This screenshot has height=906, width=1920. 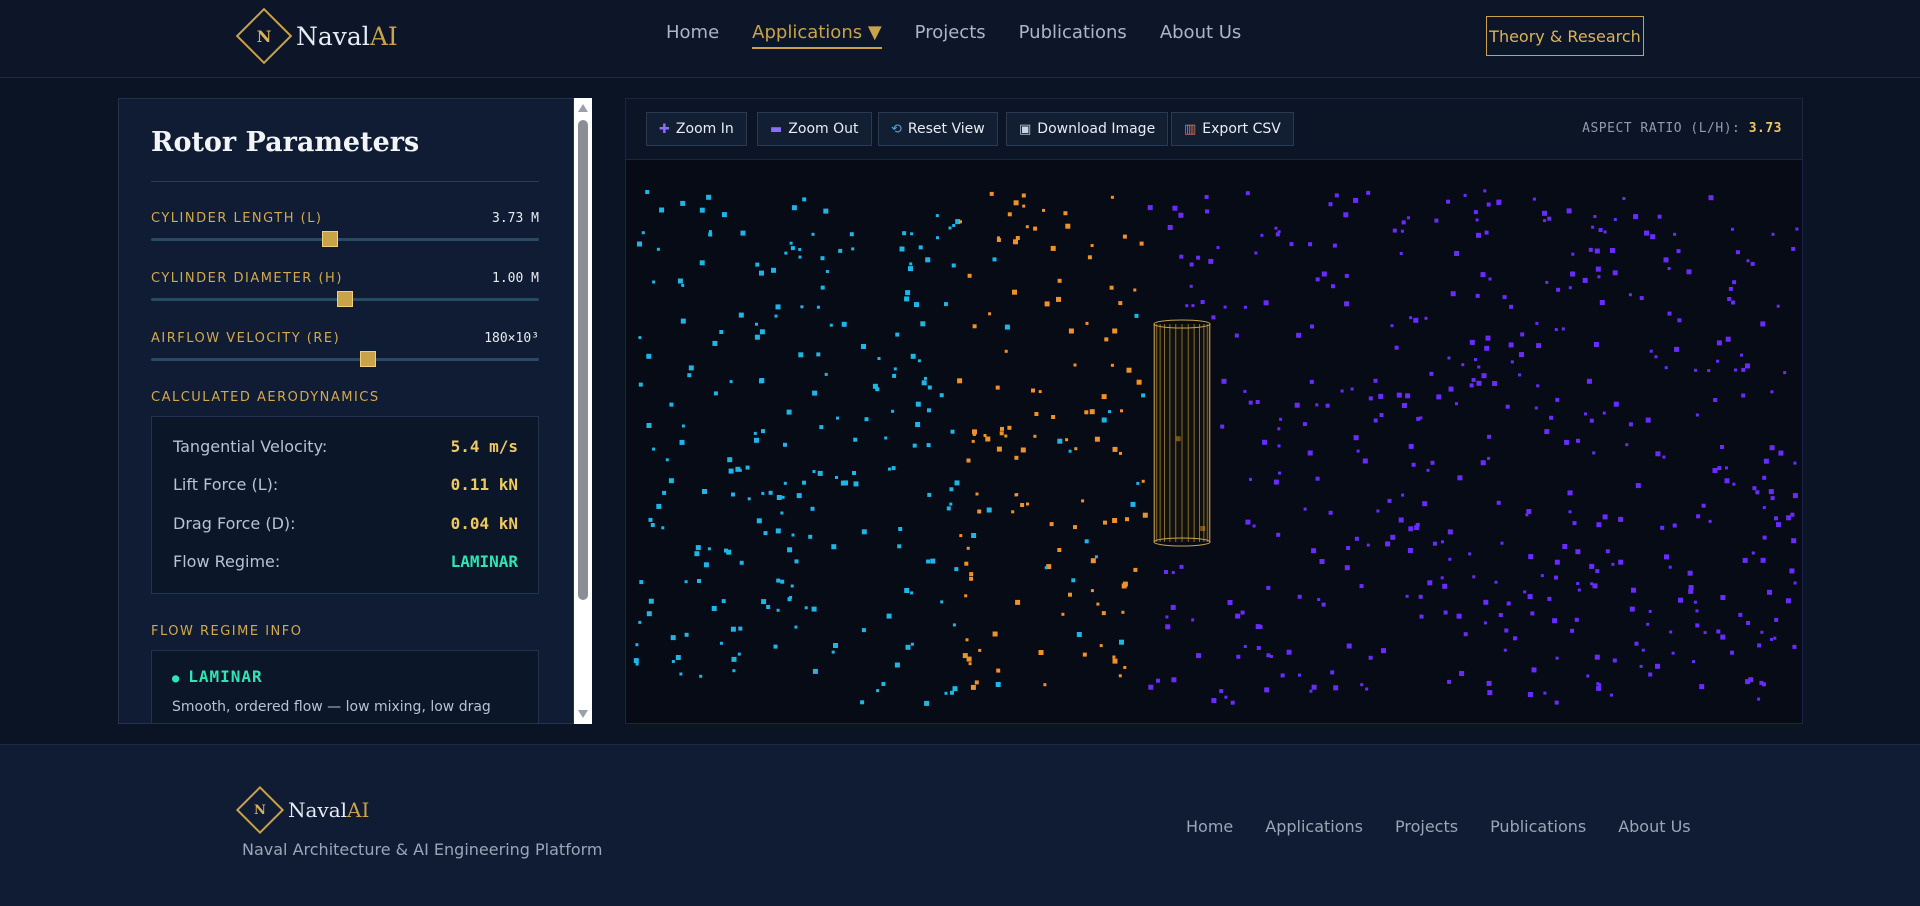 What do you see at coordinates (1565, 36) in the screenshot?
I see `theory-research-button: Theory & Research` at bounding box center [1565, 36].